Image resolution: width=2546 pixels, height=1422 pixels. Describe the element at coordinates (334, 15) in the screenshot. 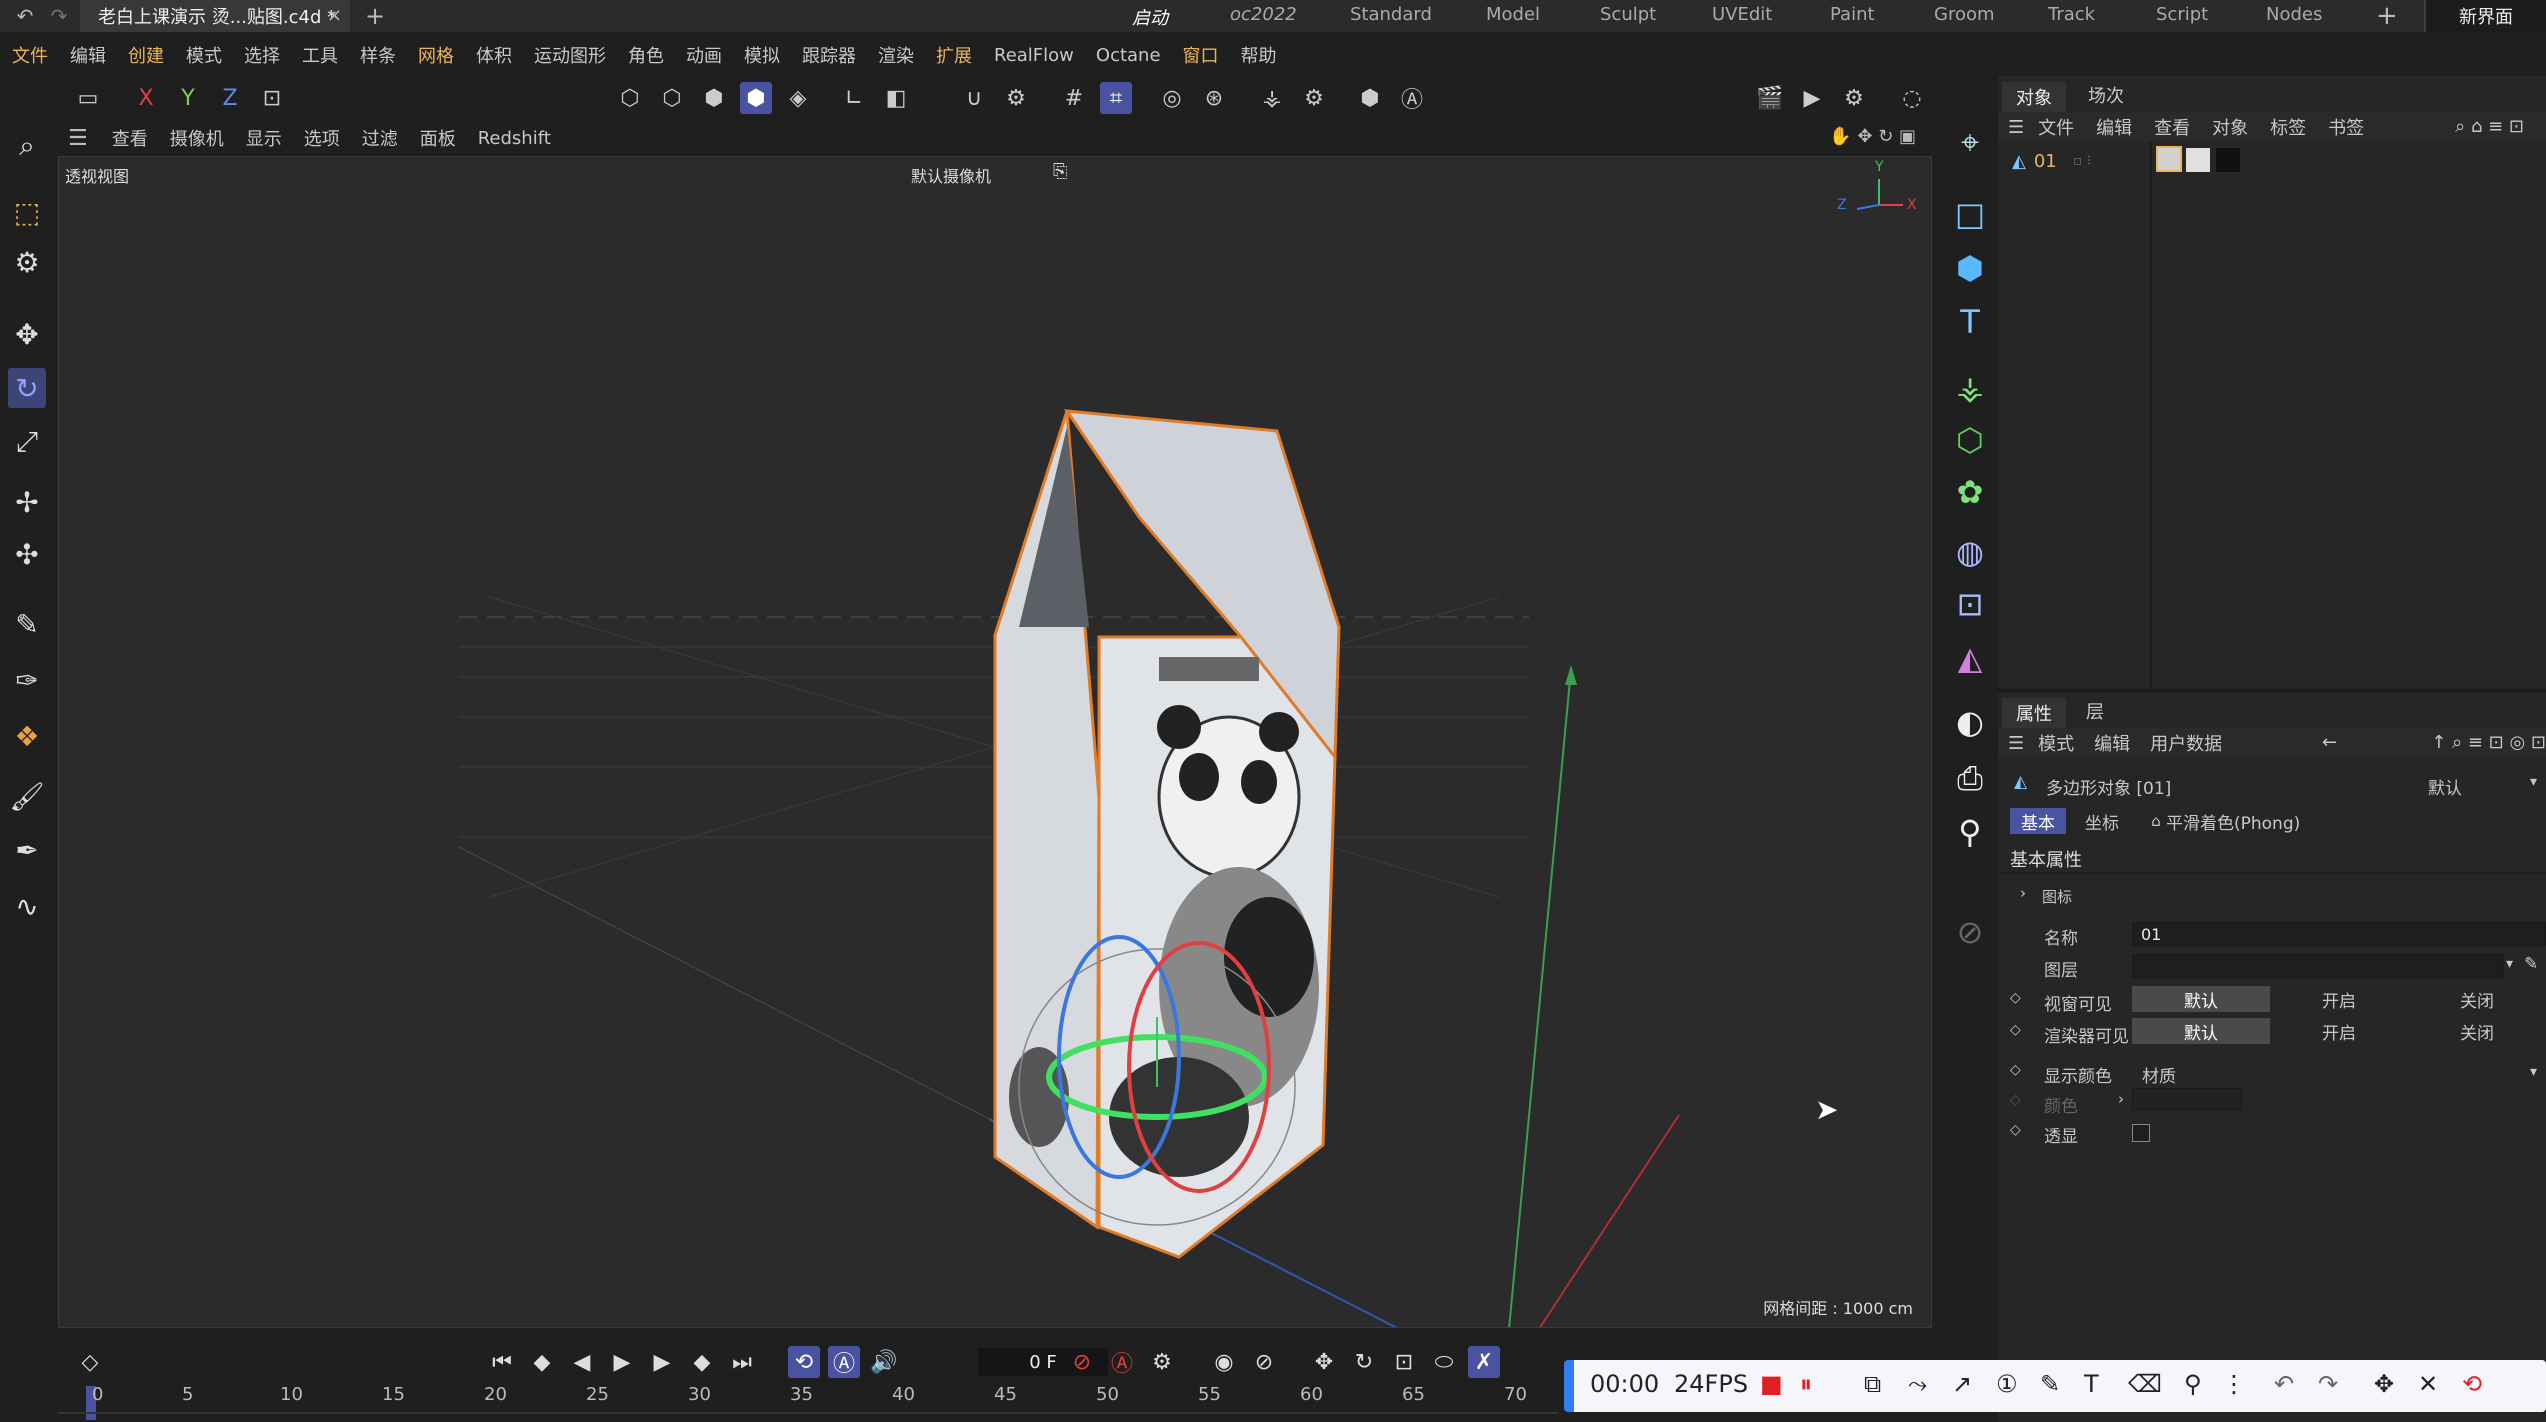

I see `close-tab-icon: ×` at that location.